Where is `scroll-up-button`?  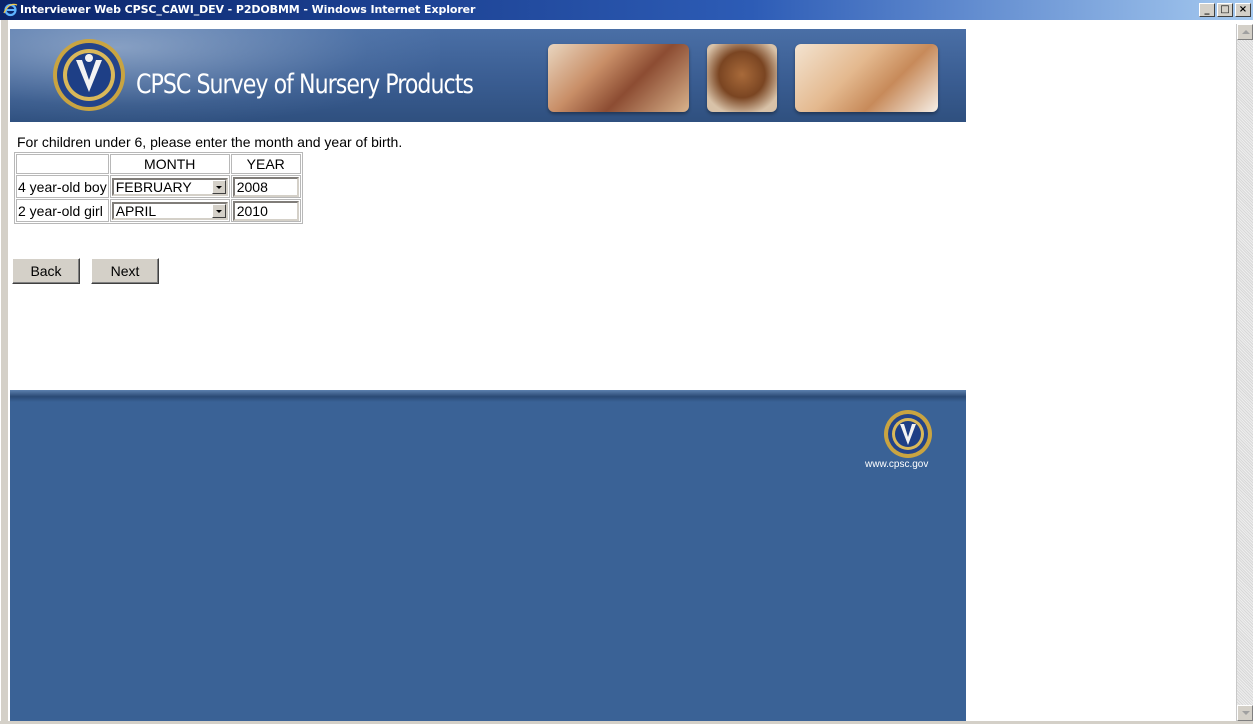
scroll-up-button is located at coordinates (1245, 32).